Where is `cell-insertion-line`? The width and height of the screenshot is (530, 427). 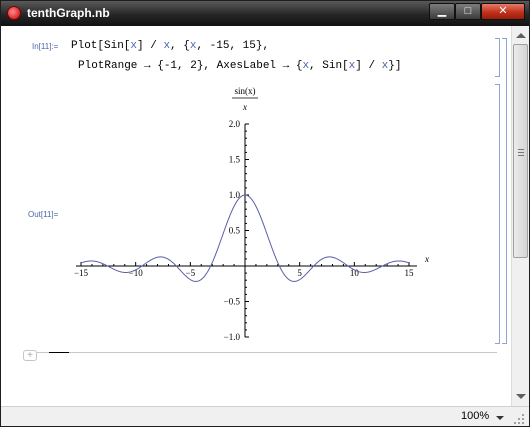 cell-insertion-line is located at coordinates (267, 352).